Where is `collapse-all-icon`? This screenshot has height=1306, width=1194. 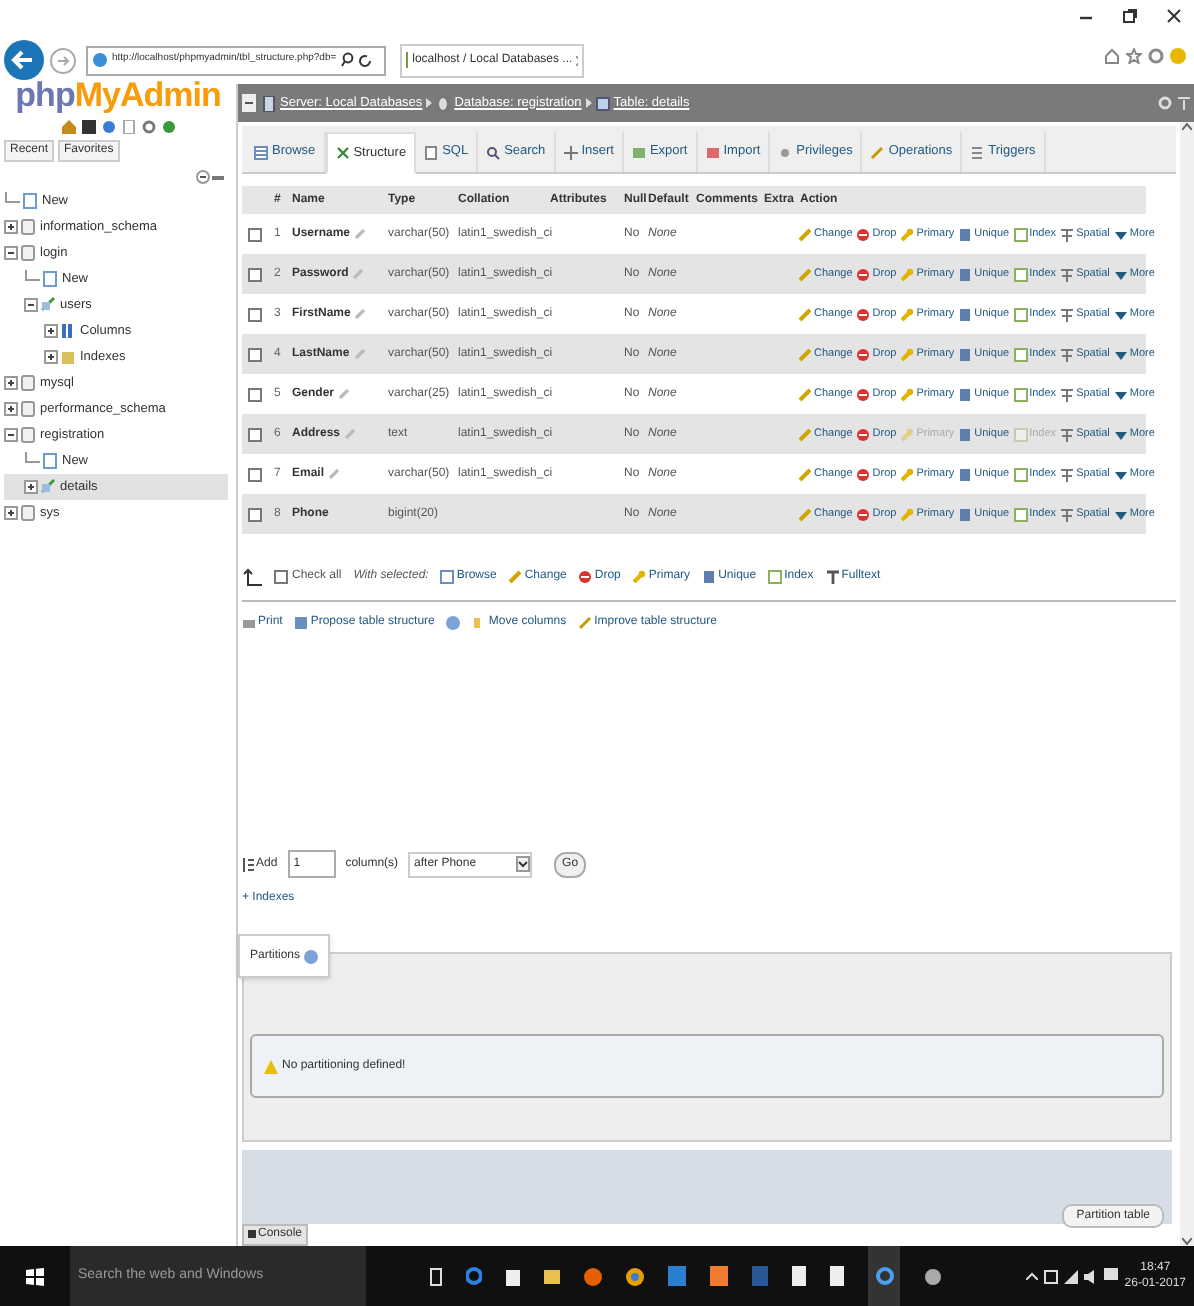
collapse-all-icon is located at coordinates (203, 177).